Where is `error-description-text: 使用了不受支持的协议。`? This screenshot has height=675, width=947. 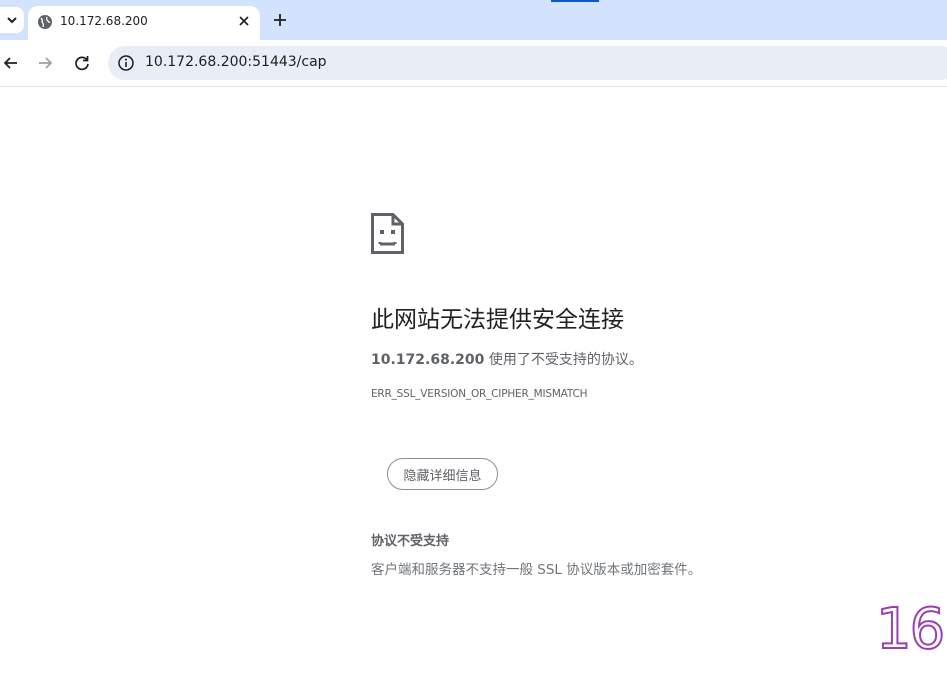 error-description-text: 使用了不受支持的协议。 is located at coordinates (563, 360).